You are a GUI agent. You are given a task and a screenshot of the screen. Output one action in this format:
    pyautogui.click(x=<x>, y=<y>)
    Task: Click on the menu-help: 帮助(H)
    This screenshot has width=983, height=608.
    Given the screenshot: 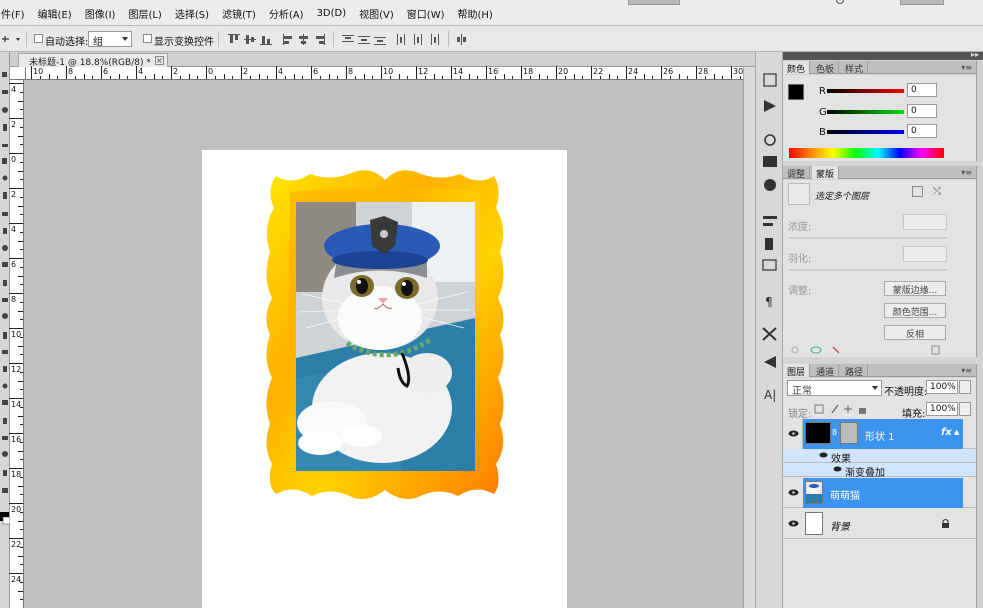 What is the action you would take?
    pyautogui.click(x=475, y=13)
    